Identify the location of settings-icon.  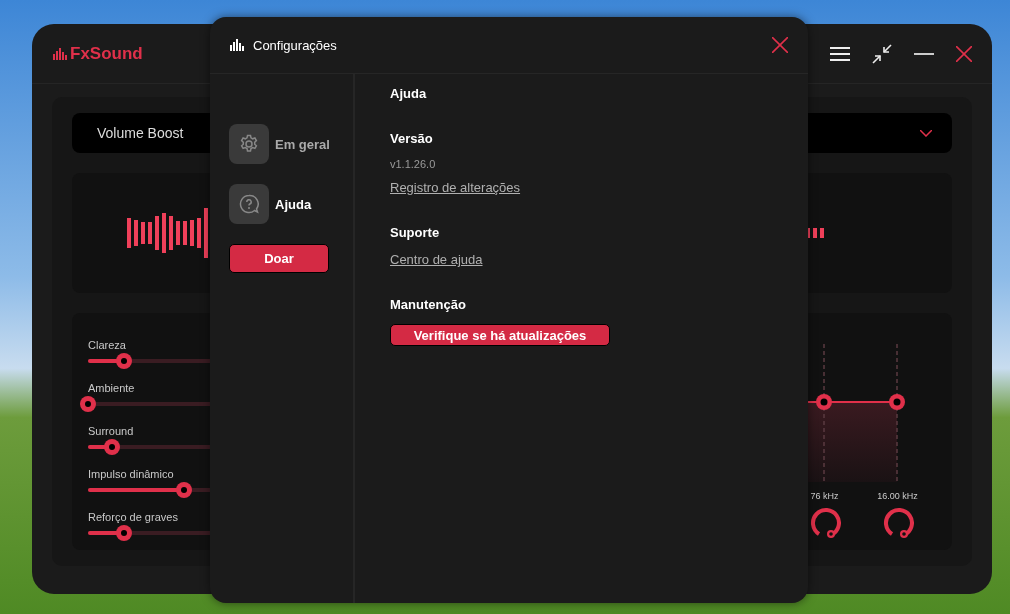
(249, 144).